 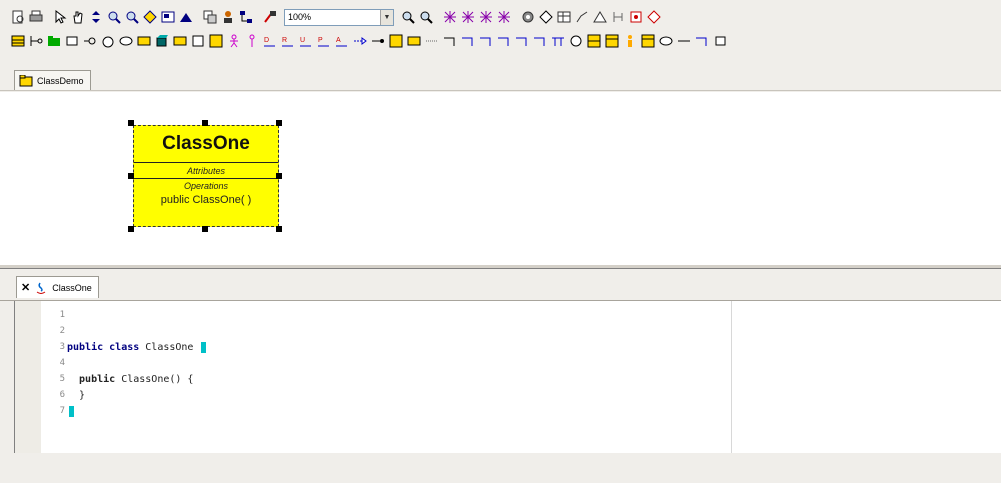 What do you see at coordinates (618, 17) in the screenshot?
I see `branch-icon` at bounding box center [618, 17].